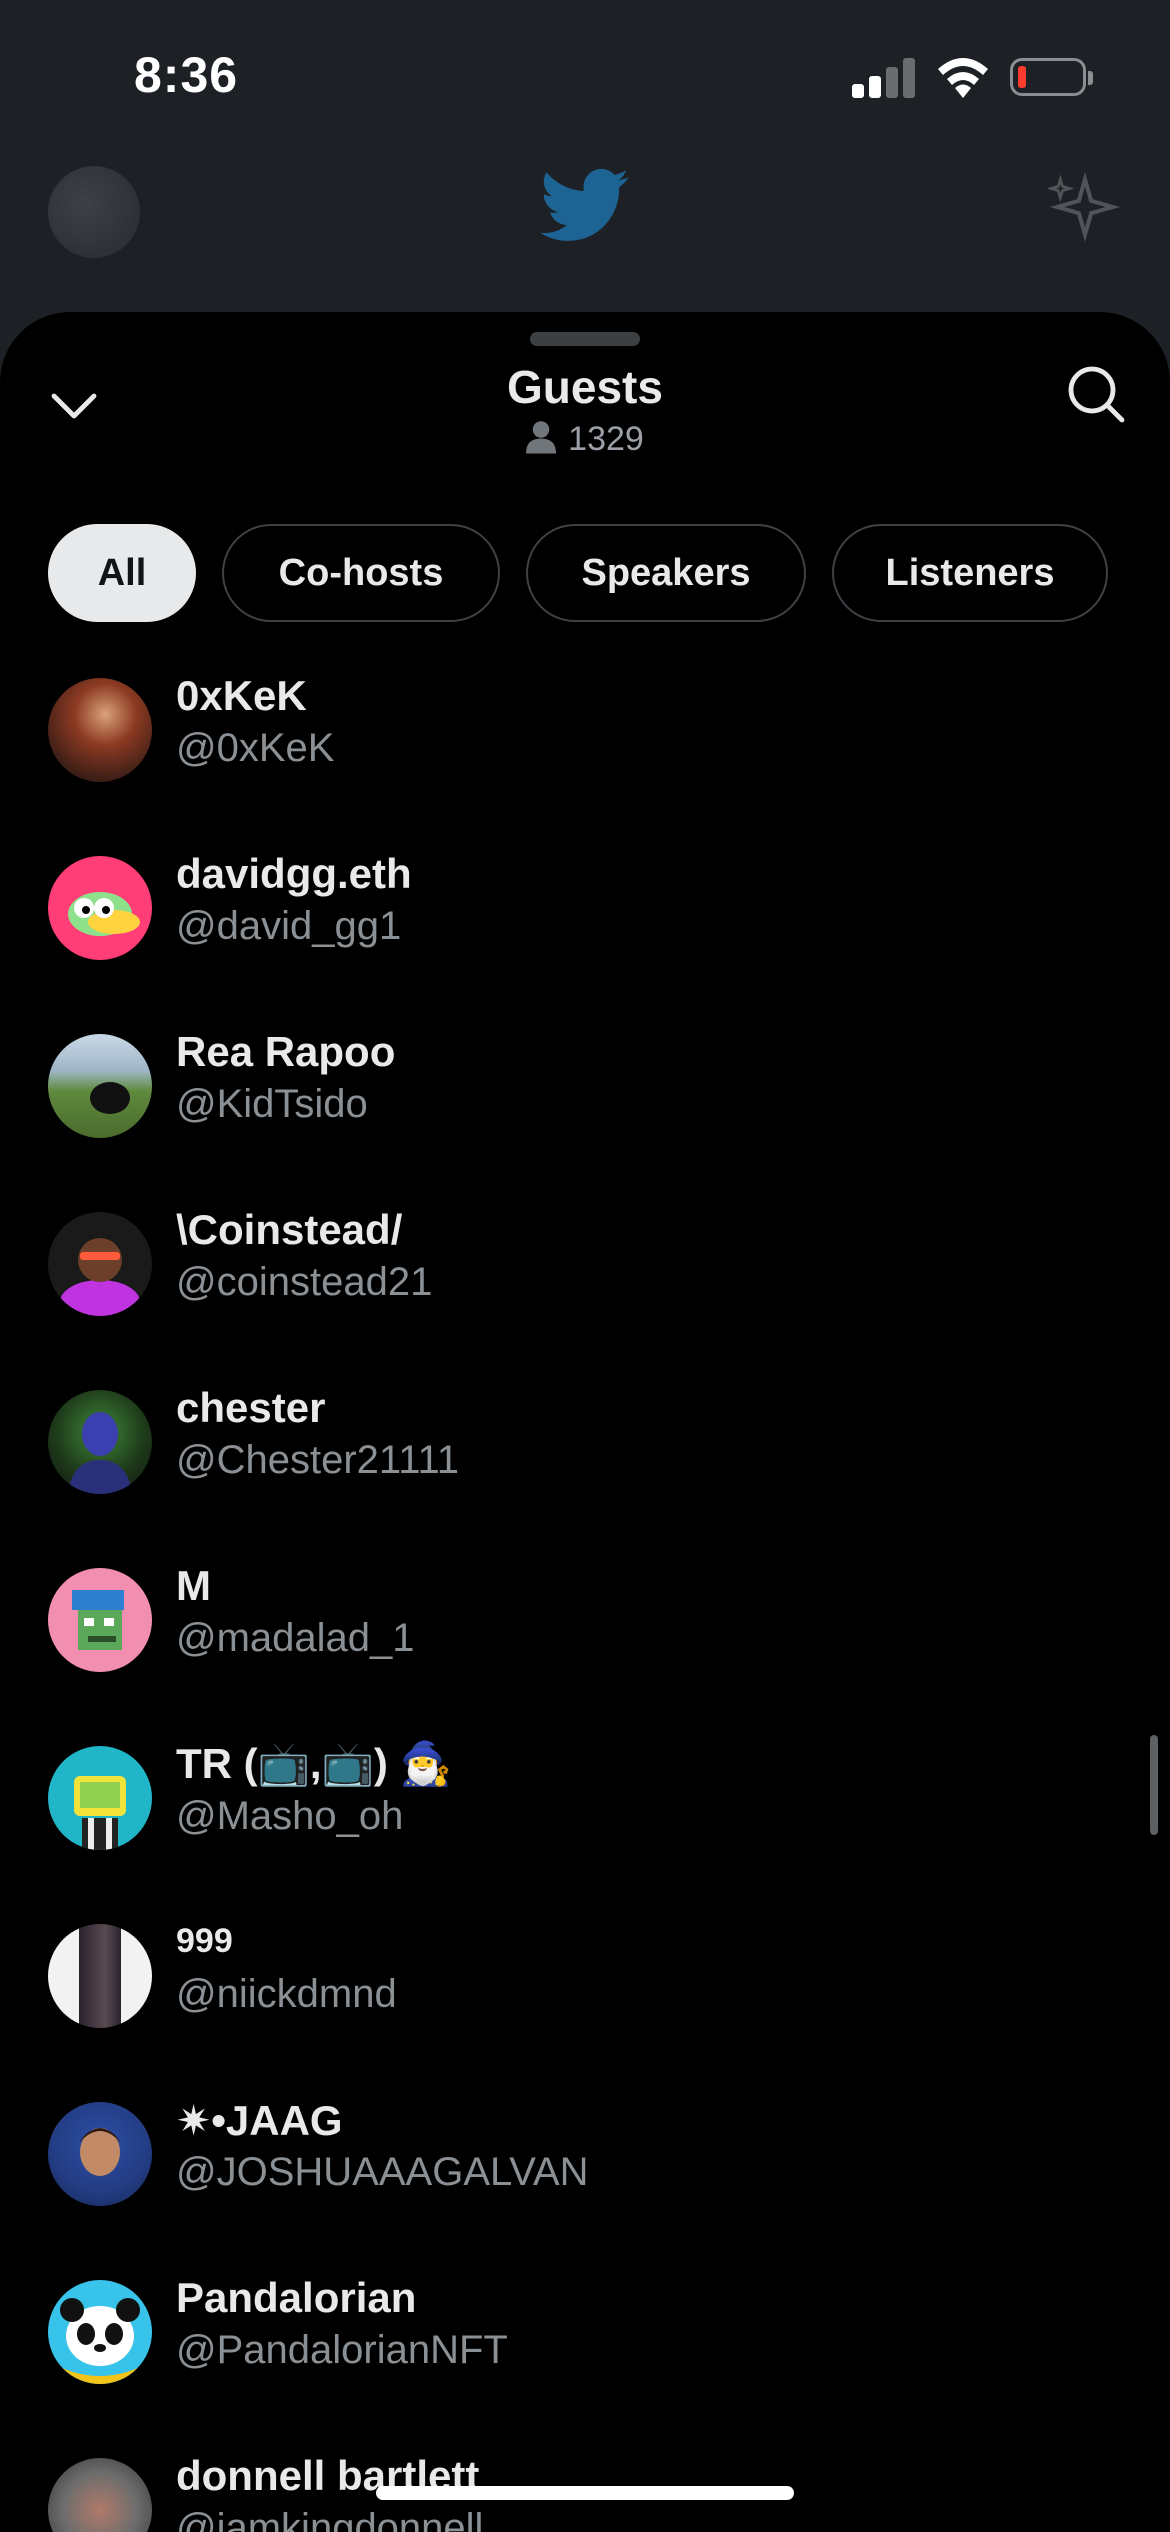  What do you see at coordinates (330, 2519) in the screenshot?
I see `guest-handle: @iamkingdonnell` at bounding box center [330, 2519].